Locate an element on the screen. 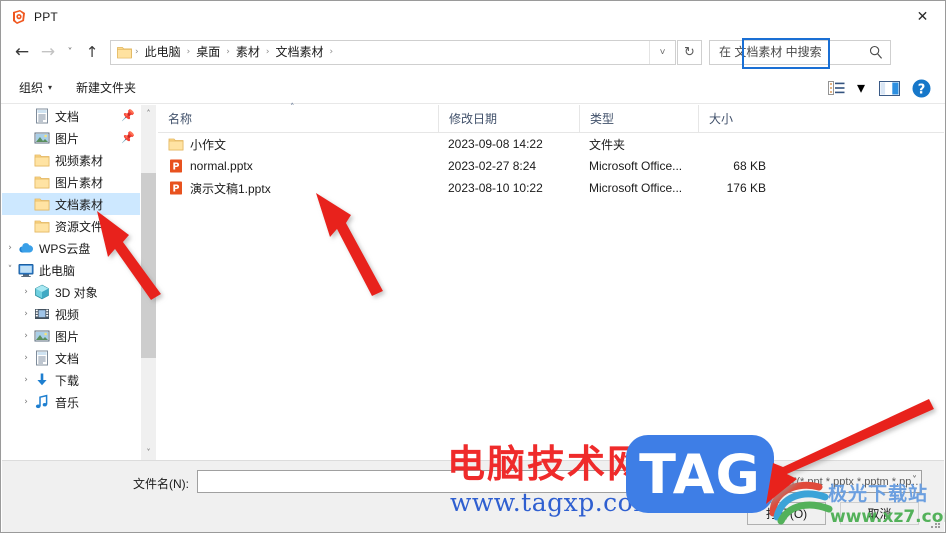 The width and height of the screenshot is (946, 533). sidebar-item-3: 图片素材 is located at coordinates (71, 182).